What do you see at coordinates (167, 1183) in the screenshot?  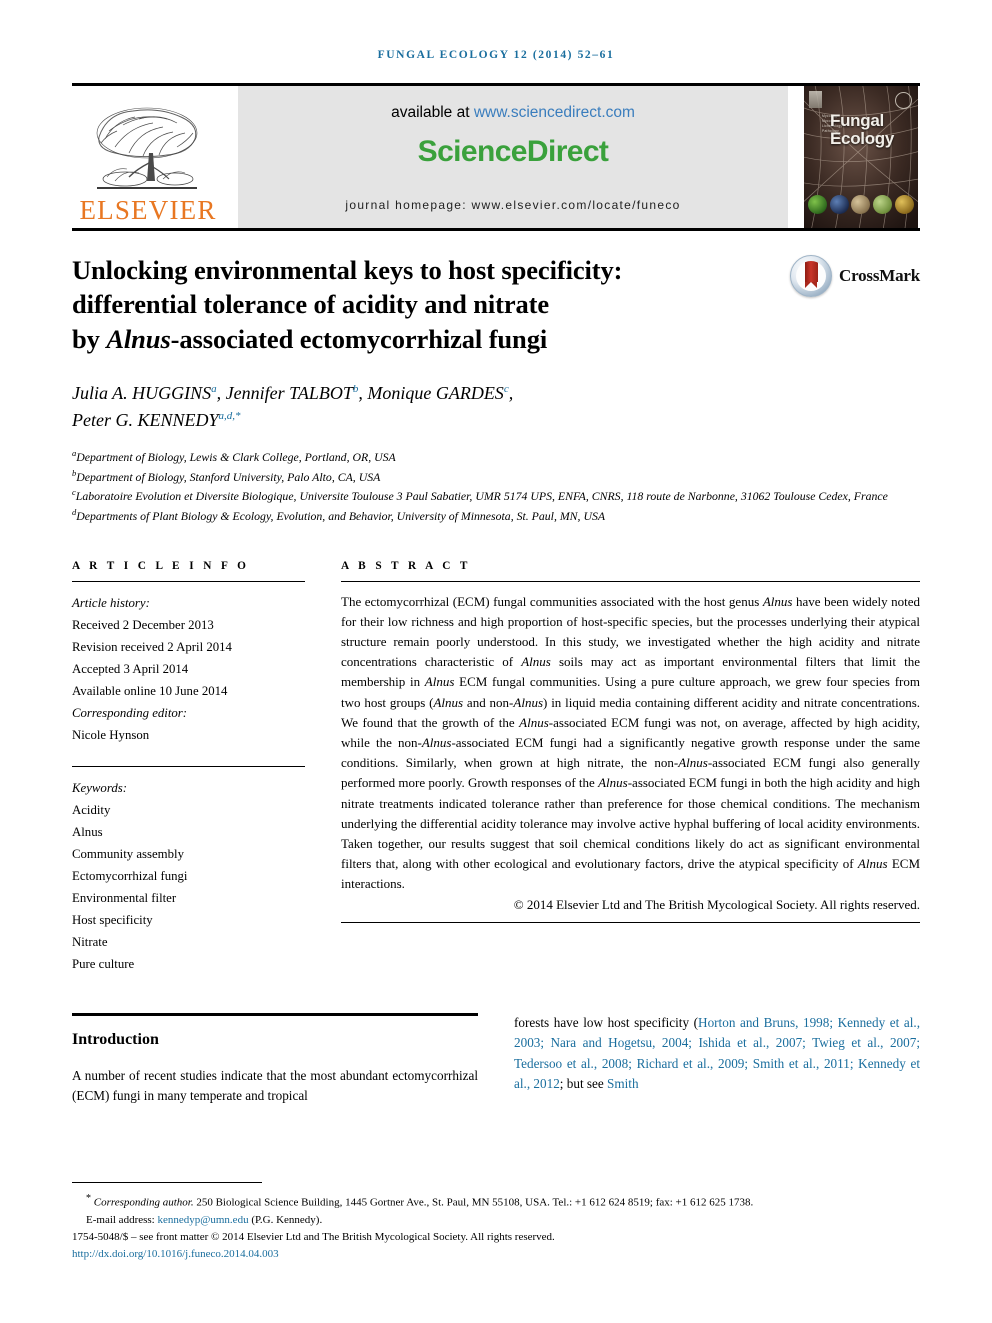 I see `footnote-rule` at bounding box center [167, 1183].